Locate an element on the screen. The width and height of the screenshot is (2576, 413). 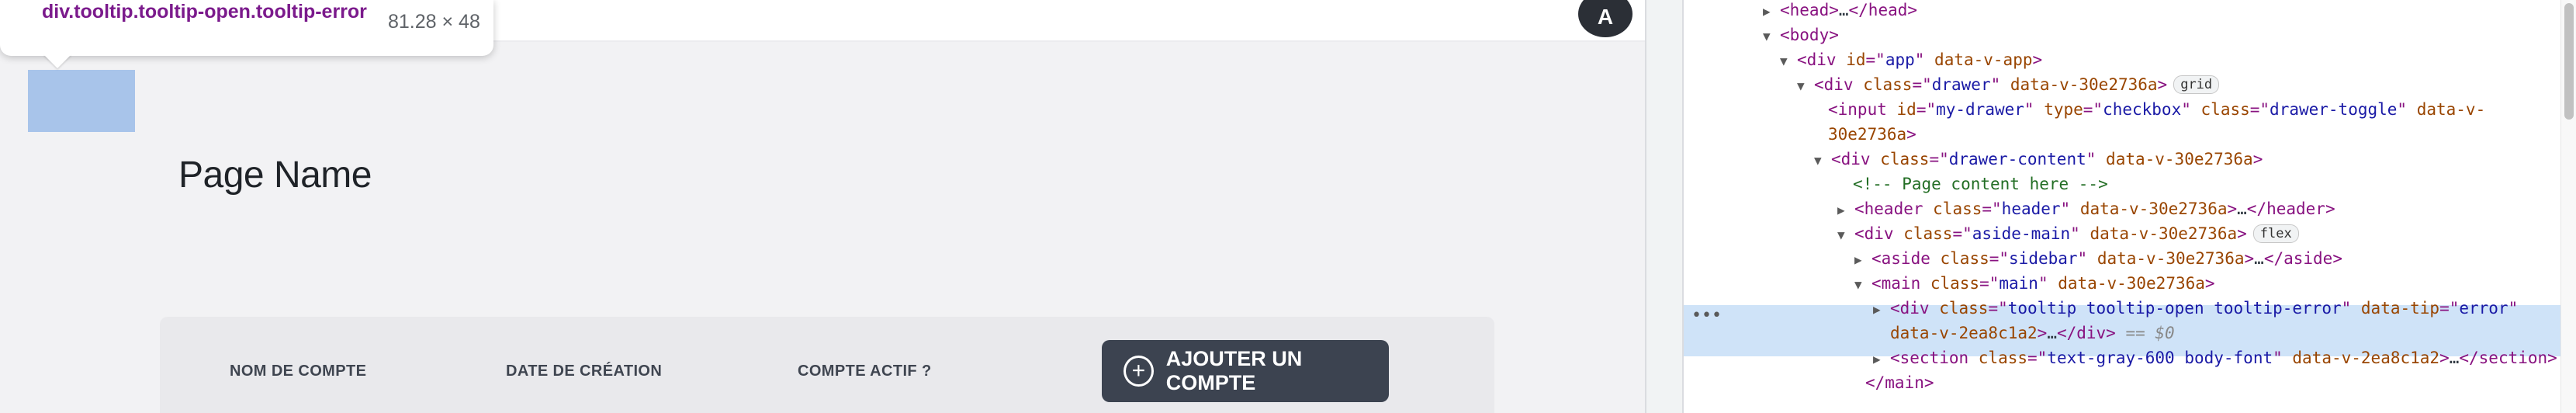
dom-token: main is located at coordinates (2018, 283).